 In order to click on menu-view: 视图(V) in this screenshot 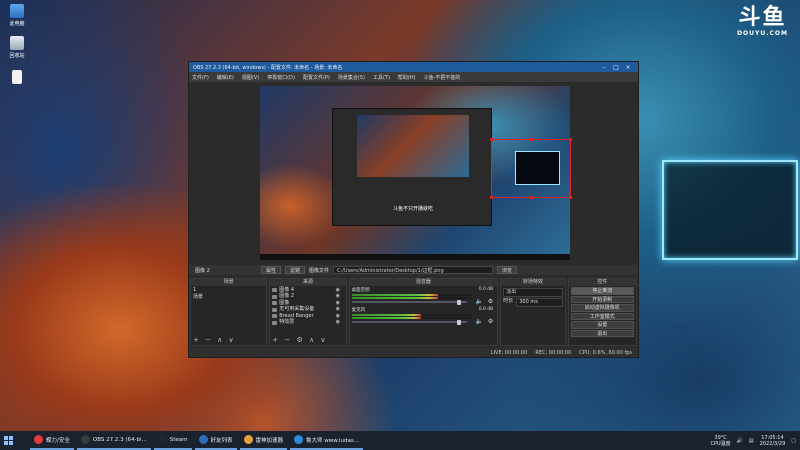, I will do `click(250, 77)`.